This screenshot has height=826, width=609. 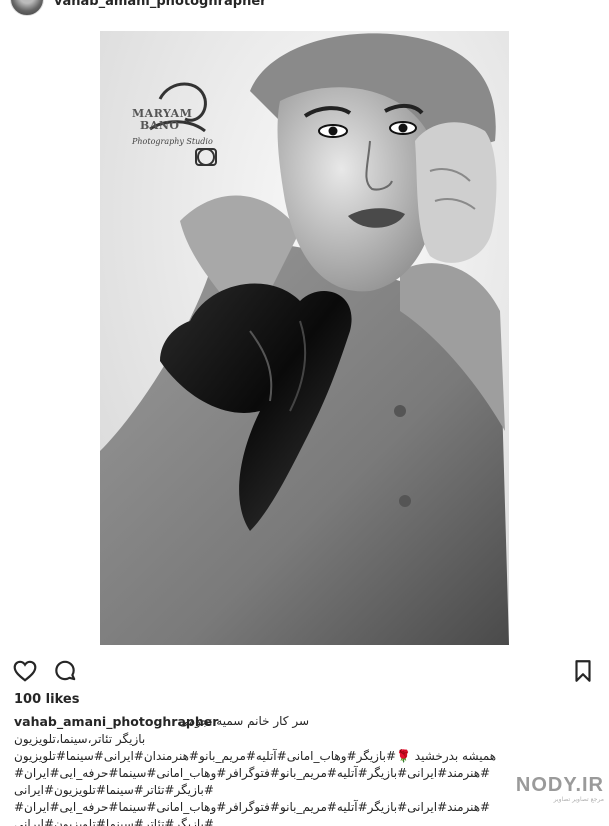 I want to click on site-watermark: NODY.IR مرجع تصاویر تصاویر, so click(x=561, y=789).